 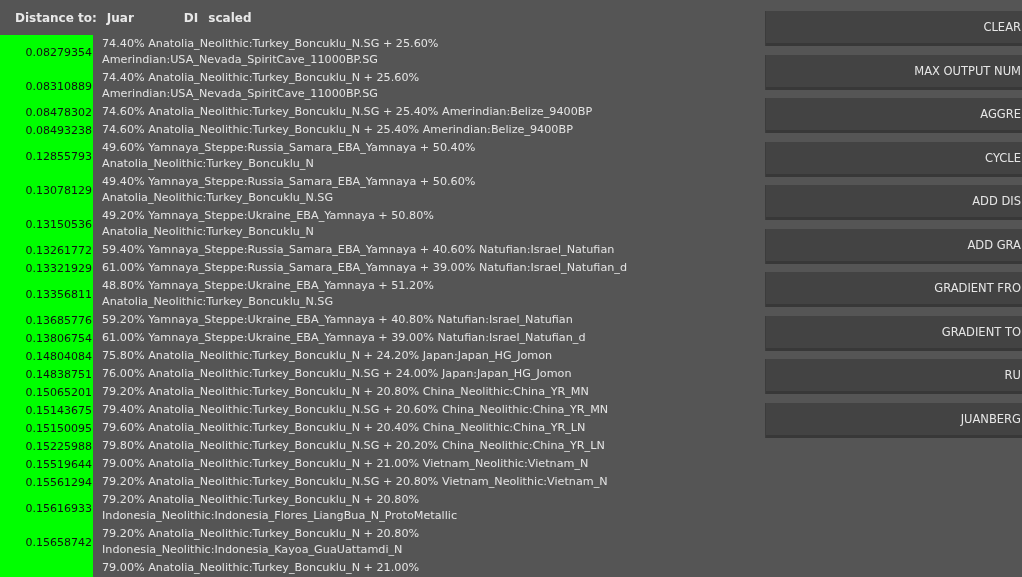 I want to click on action-button: CLEAR, so click(x=894, y=28).